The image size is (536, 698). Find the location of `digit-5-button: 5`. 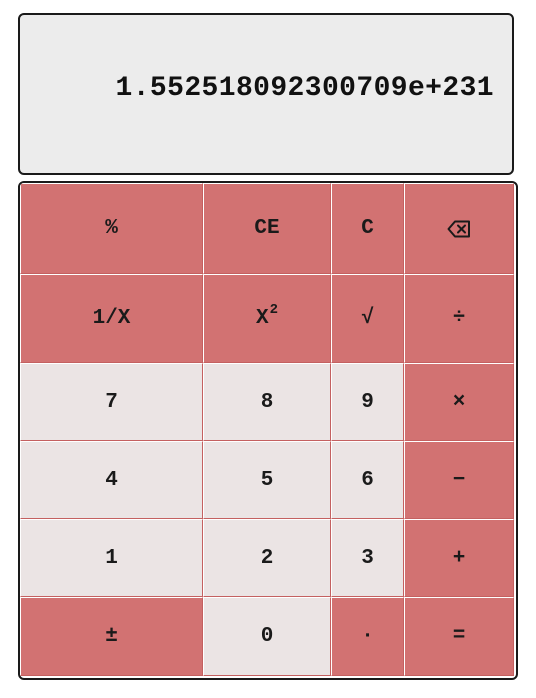

digit-5-button: 5 is located at coordinates (267, 480).